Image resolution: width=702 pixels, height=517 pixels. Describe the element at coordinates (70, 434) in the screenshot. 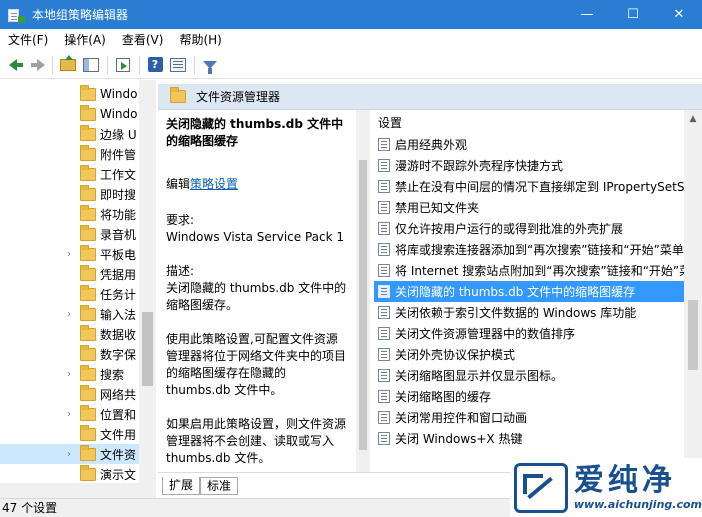

I see `tree-item: 文件用` at that location.